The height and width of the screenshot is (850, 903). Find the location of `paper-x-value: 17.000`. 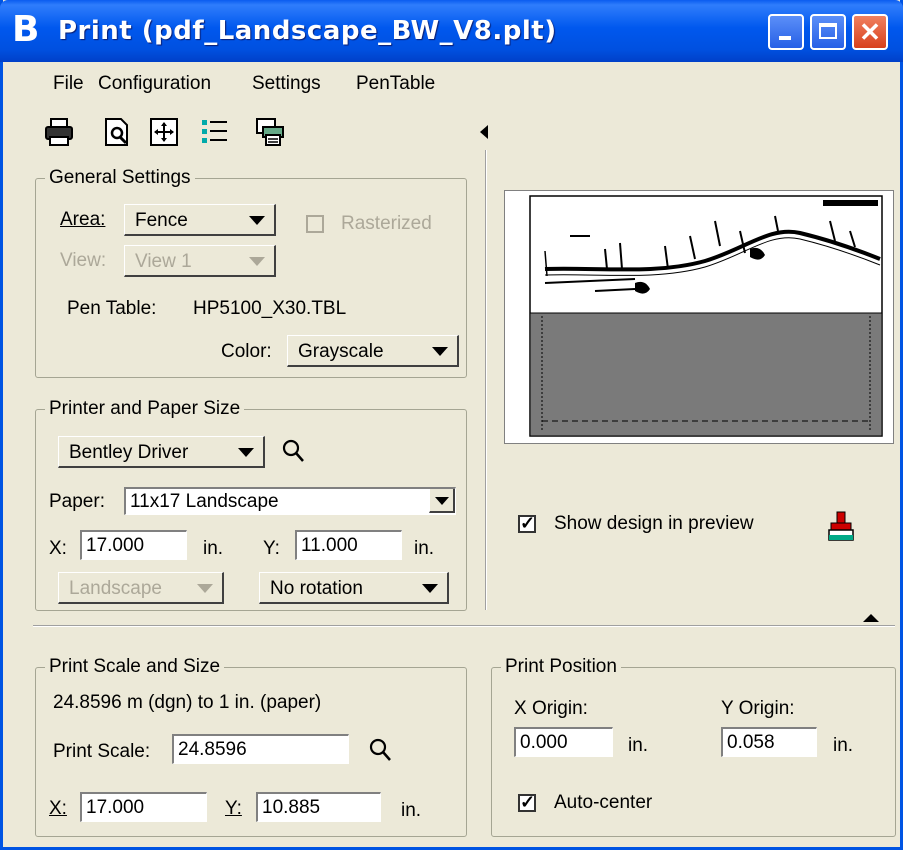

paper-x-value: 17.000 is located at coordinates (115, 545).